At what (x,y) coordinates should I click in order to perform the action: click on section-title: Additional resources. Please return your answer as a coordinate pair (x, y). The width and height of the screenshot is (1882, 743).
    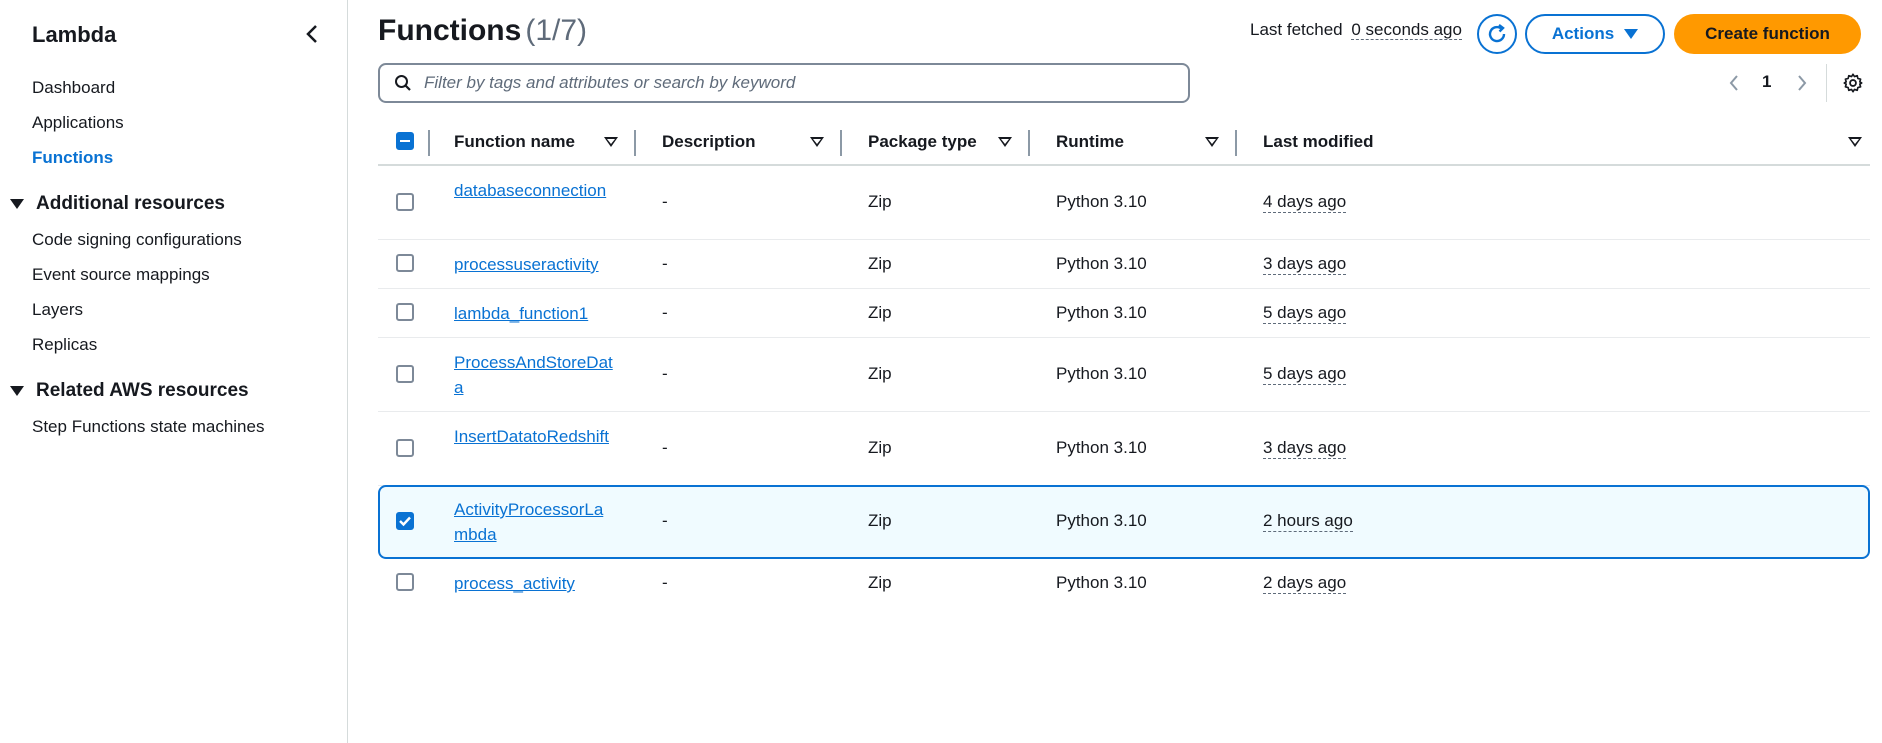
    Looking at the image, I should click on (130, 203).